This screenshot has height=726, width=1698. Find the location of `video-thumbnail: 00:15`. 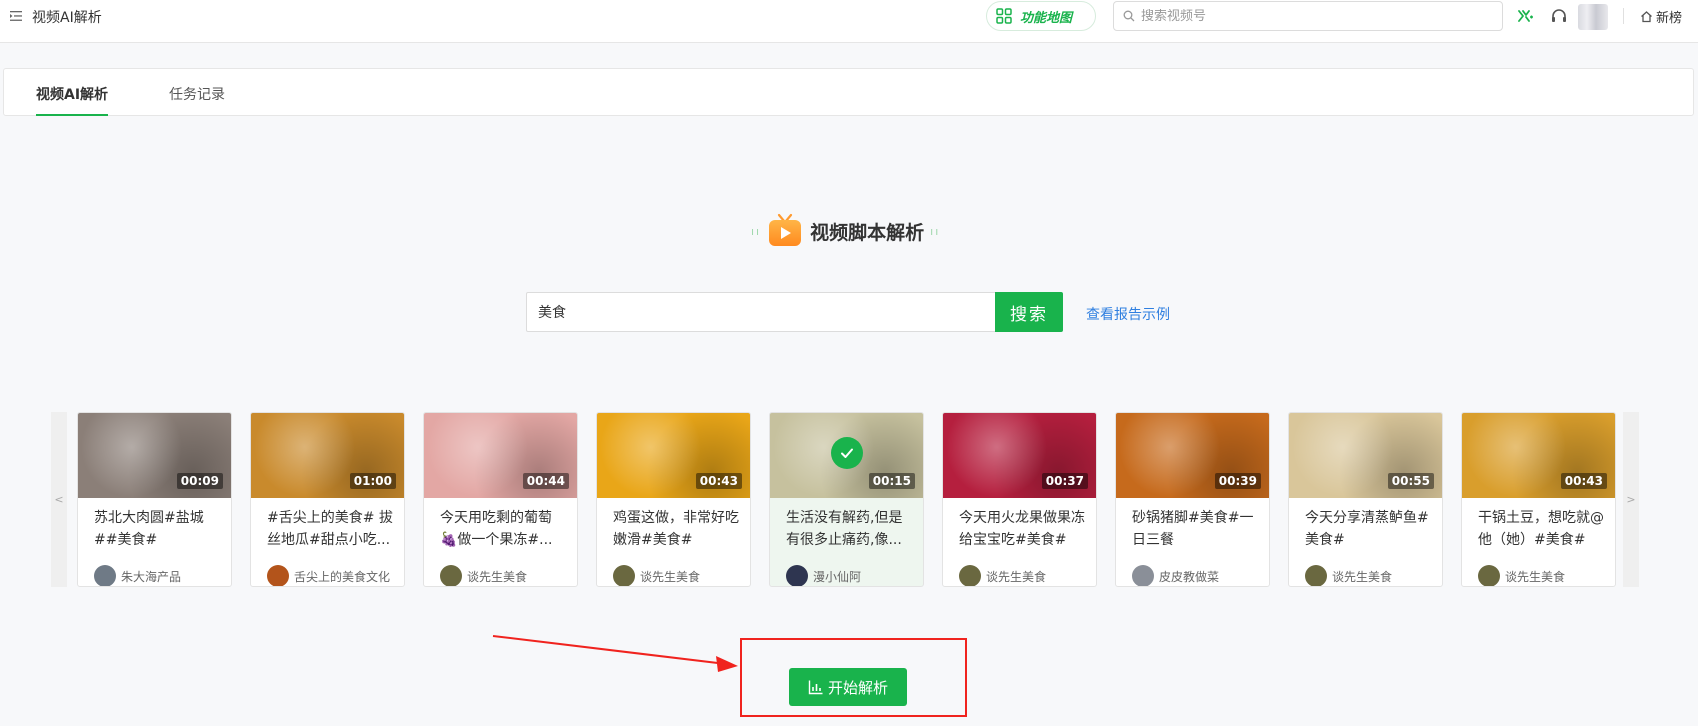

video-thumbnail: 00:15 is located at coordinates (846, 455).